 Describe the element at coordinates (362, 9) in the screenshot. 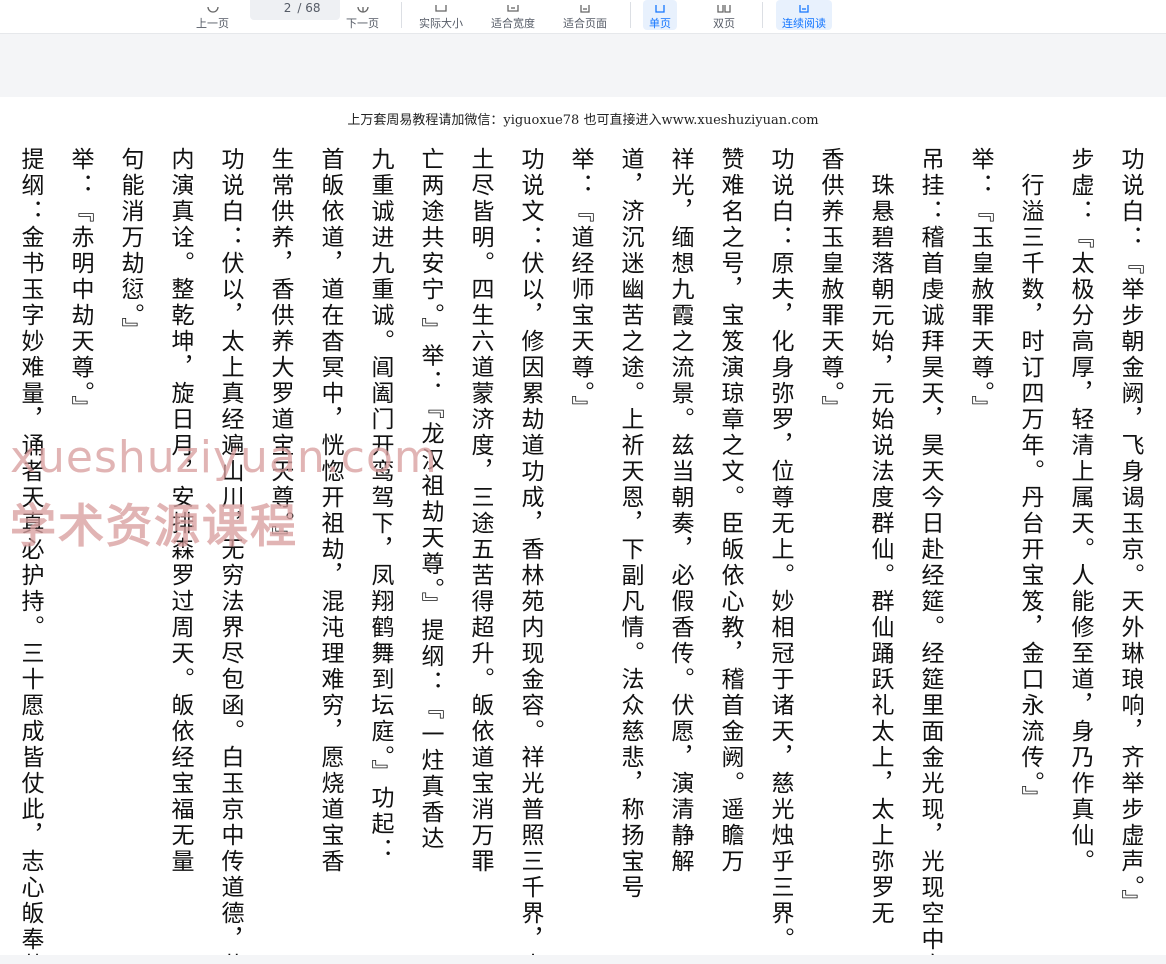

I see `arrow-down-icon` at that location.